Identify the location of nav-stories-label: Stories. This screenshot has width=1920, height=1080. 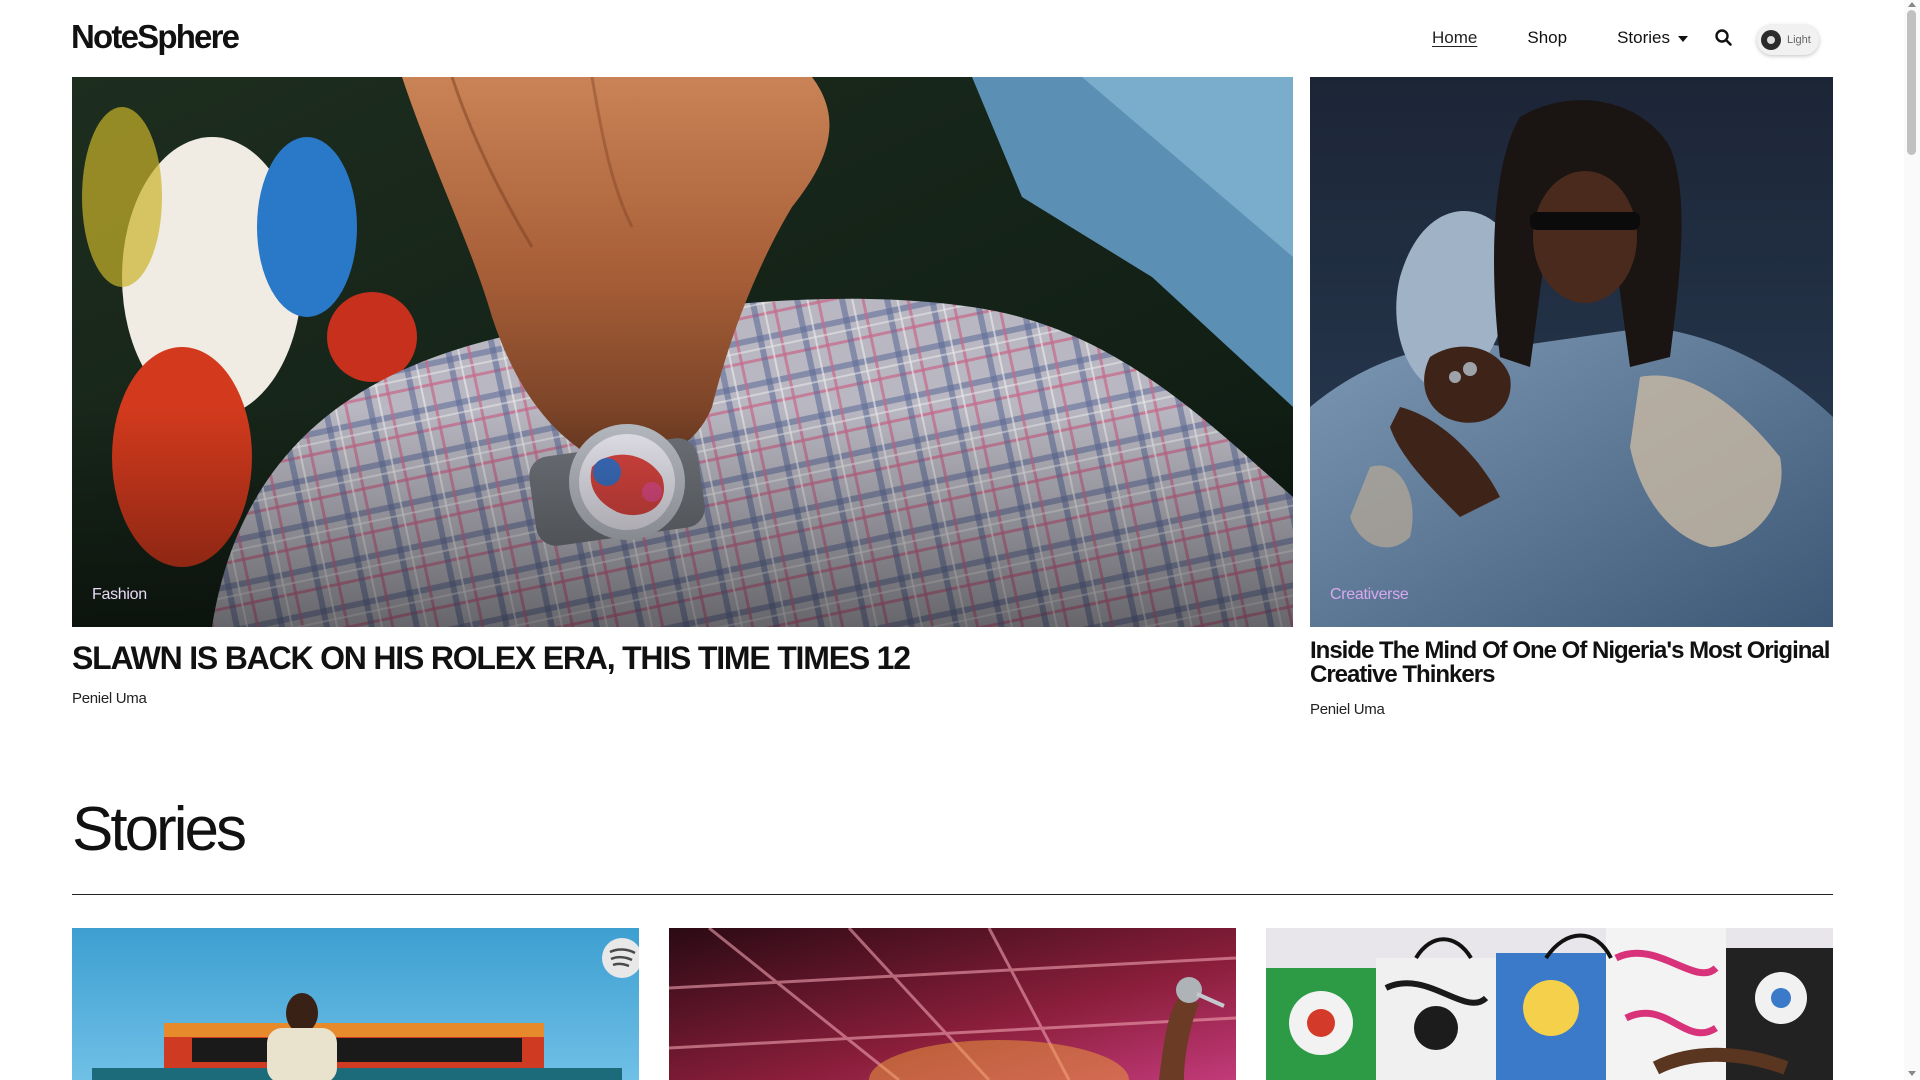
(1643, 37).